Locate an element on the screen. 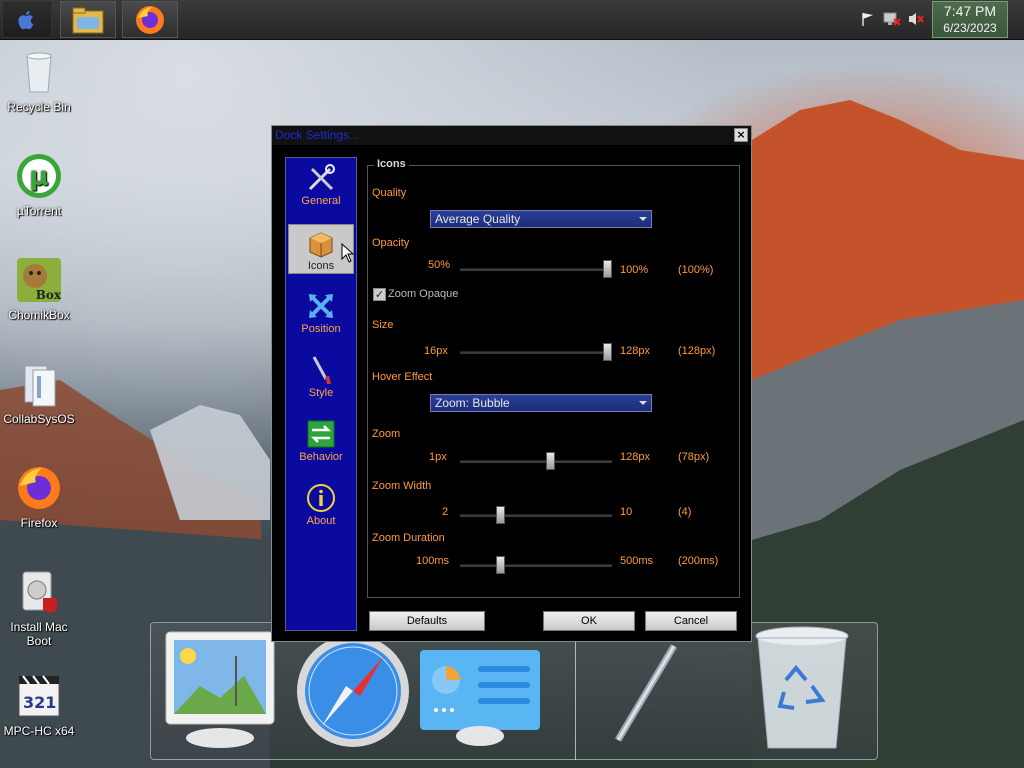 Image resolution: width=1024 pixels, height=768 pixels. desktop-icon-chomikbox: Box ChomikBox is located at coordinates (39, 289).